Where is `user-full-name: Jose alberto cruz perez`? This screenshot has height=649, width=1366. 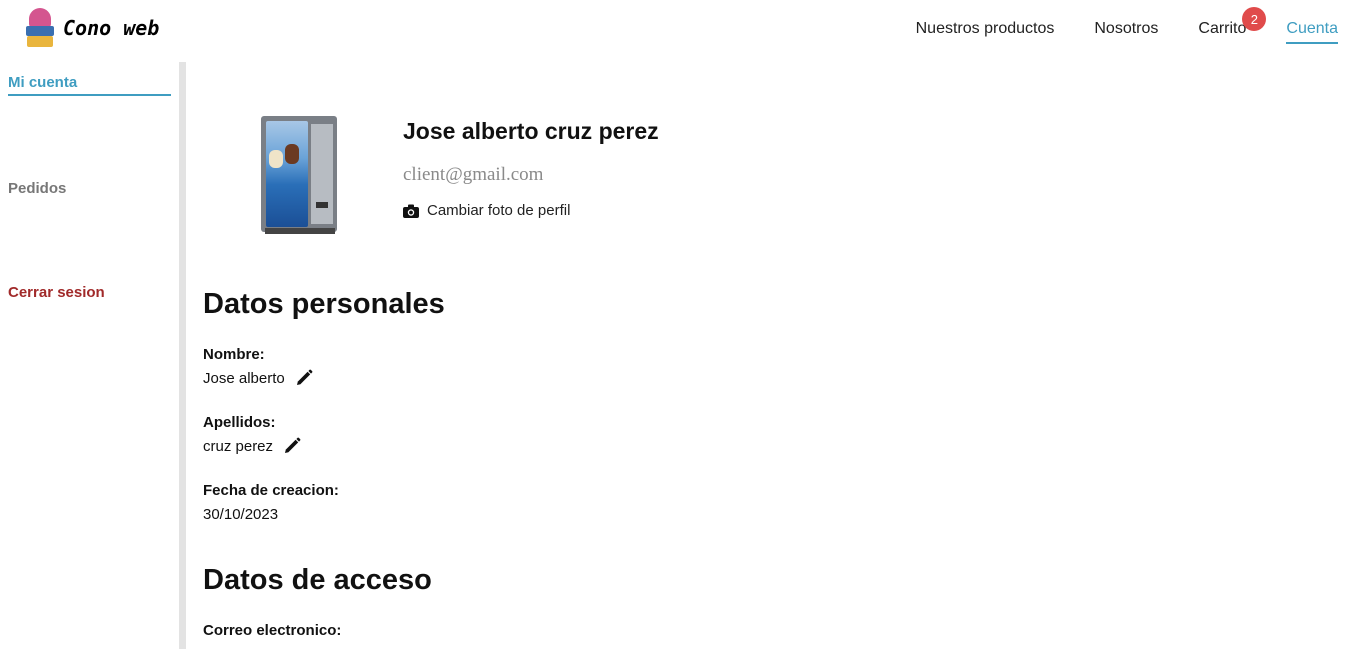 user-full-name: Jose alberto cruz perez is located at coordinates (531, 131).